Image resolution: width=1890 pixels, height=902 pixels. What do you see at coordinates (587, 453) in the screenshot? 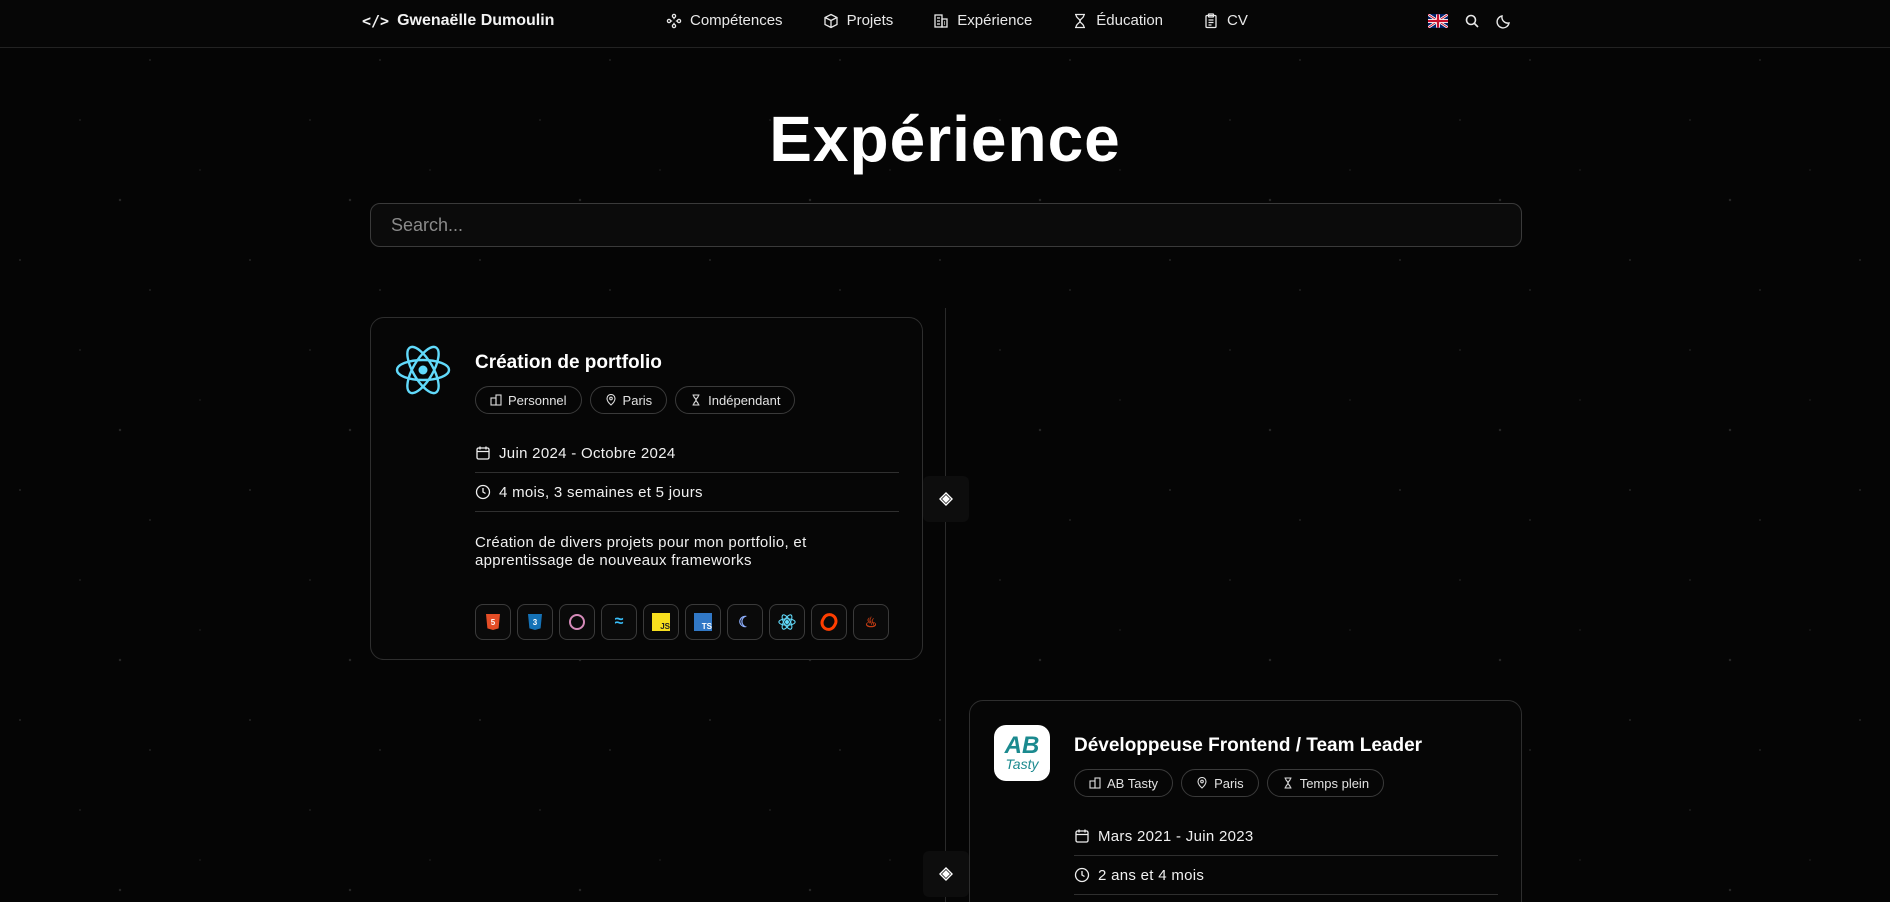
I see `date-range: Juin 2024 - Octobre 2024` at bounding box center [587, 453].